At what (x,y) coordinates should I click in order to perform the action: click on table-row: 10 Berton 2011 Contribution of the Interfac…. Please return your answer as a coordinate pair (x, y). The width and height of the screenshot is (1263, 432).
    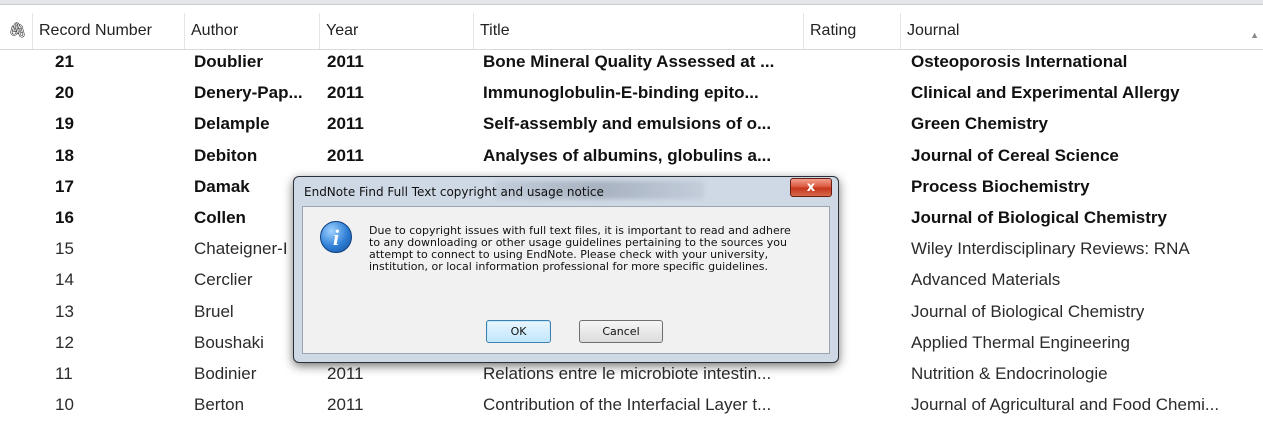
    Looking at the image, I should click on (631, 405).